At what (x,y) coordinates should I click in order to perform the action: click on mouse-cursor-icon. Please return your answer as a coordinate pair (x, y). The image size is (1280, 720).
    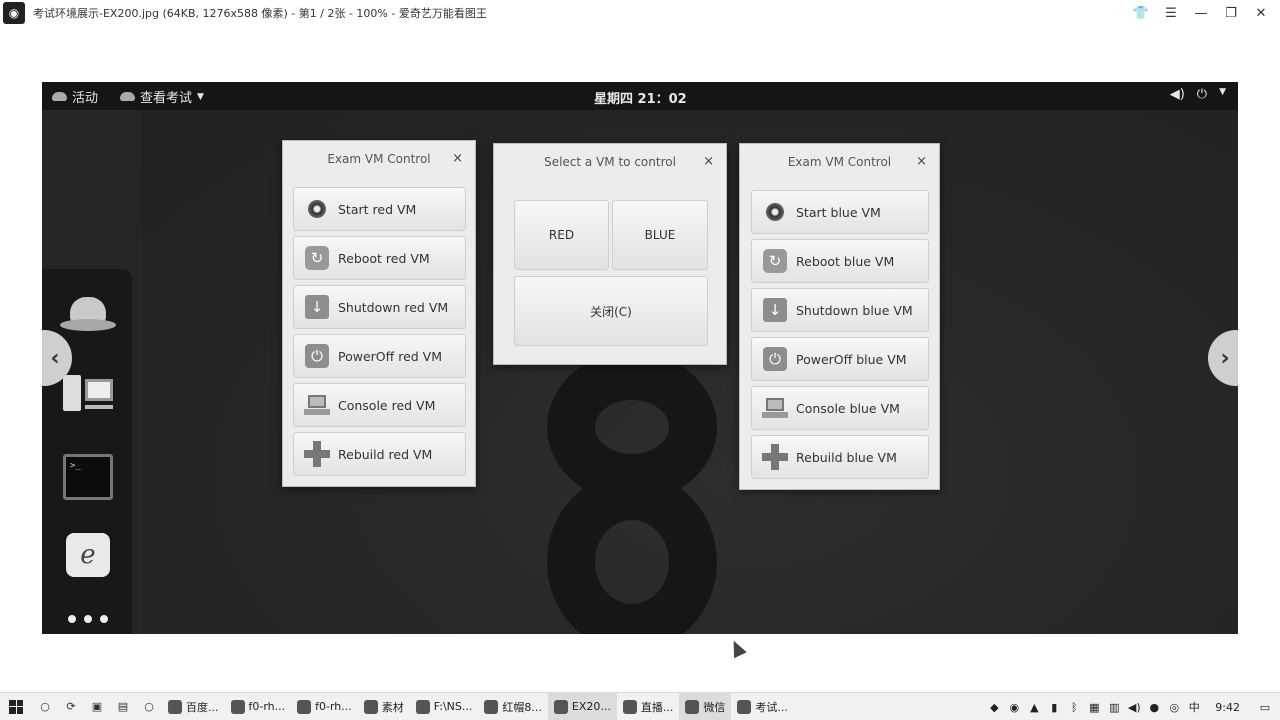
    Looking at the image, I should click on (737, 648).